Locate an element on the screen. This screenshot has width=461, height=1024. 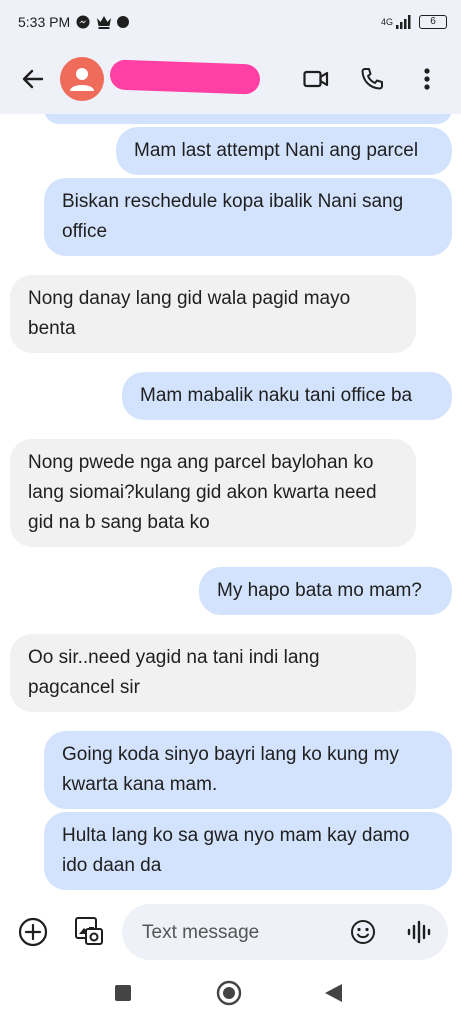
message-text-line: office is located at coordinates (85, 231).